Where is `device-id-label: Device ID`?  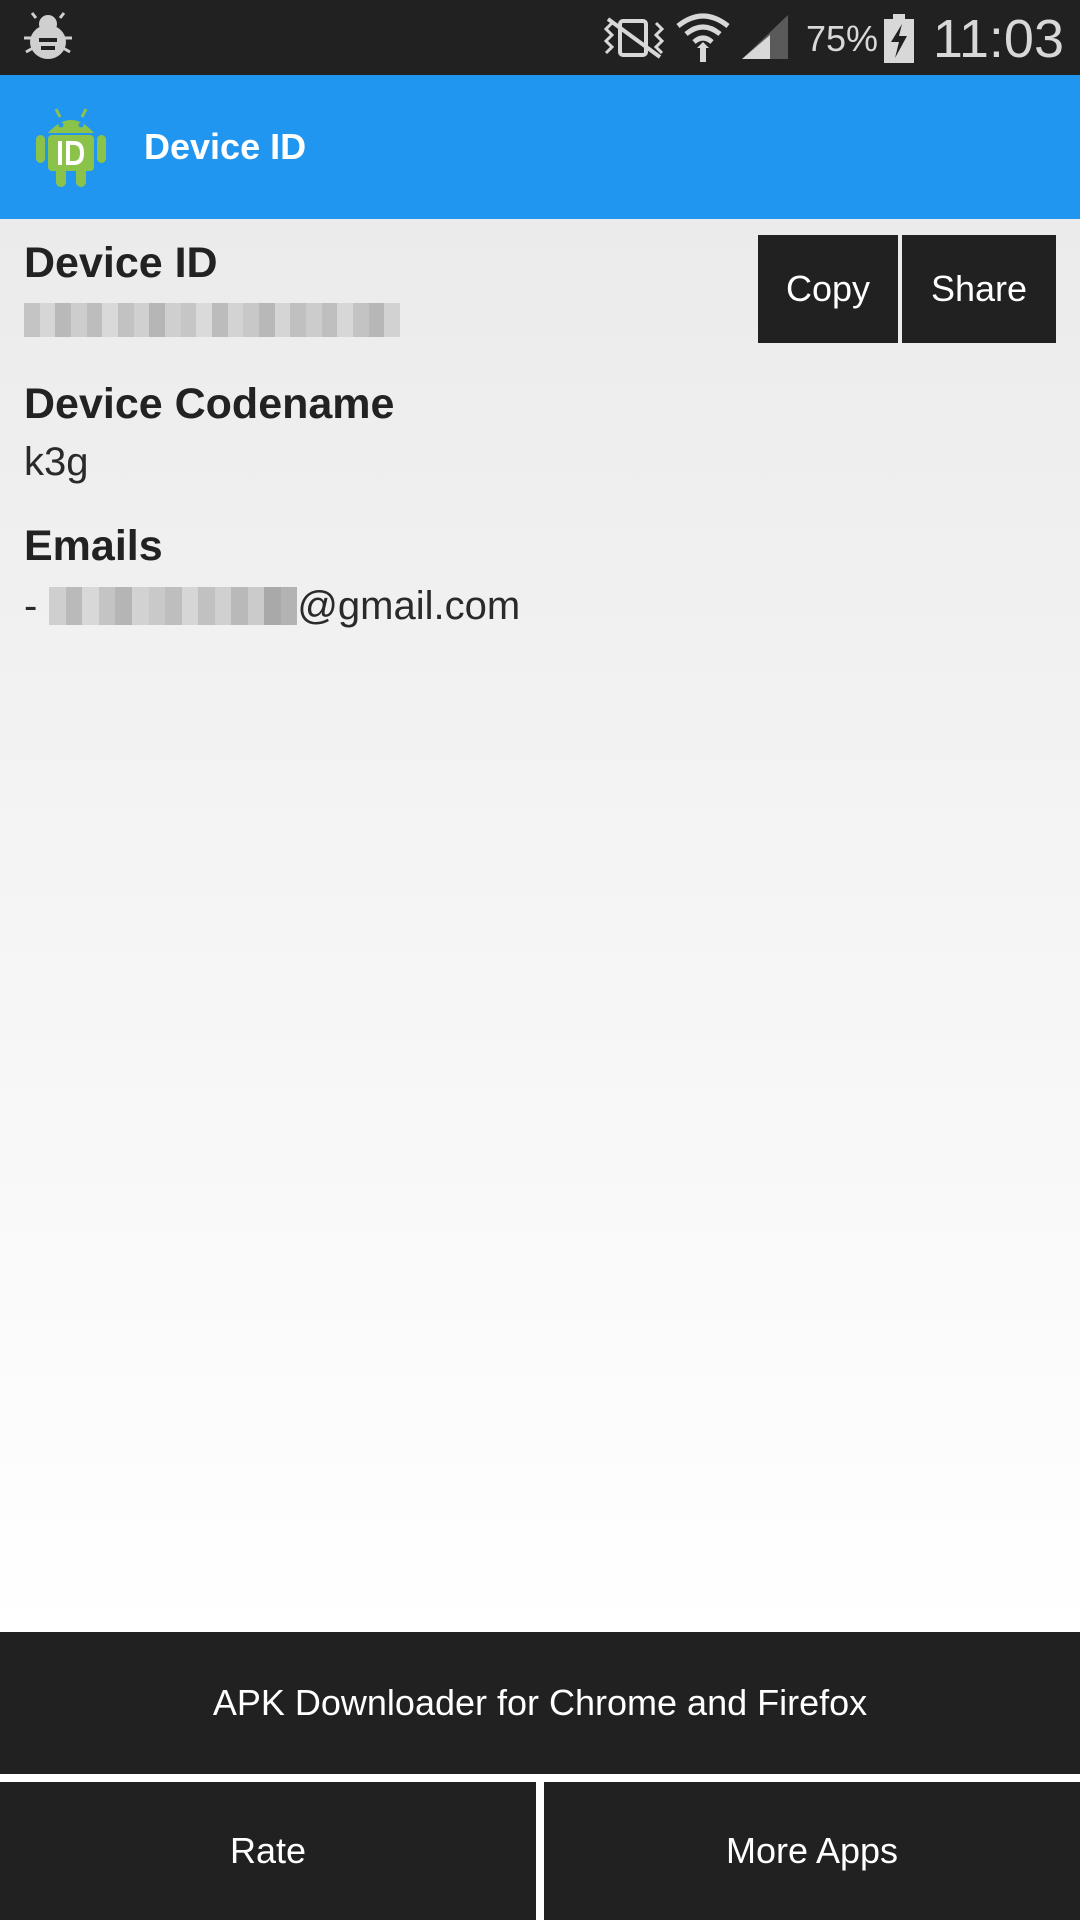
device-id-label: Device ID is located at coordinates (121, 263).